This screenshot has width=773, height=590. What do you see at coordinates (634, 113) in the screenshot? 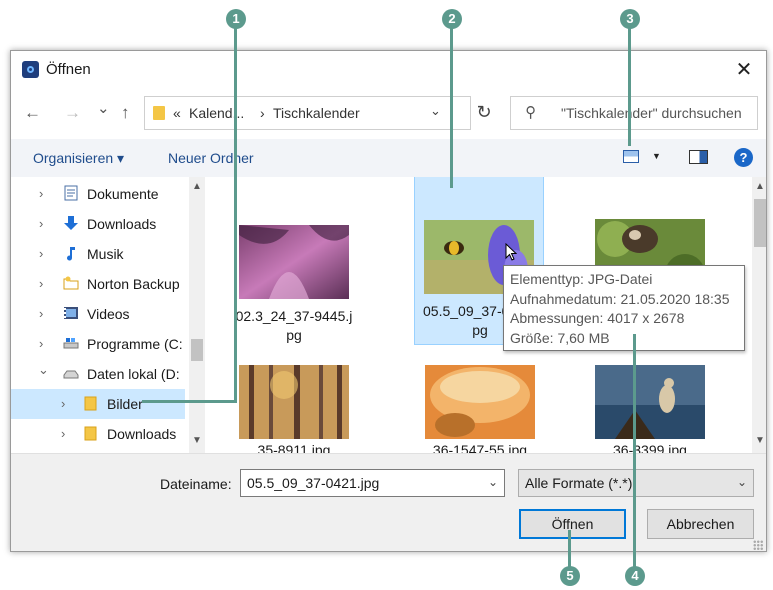
I see `search-box: ⚲ "Tischkalender" durchsuchen` at bounding box center [634, 113].